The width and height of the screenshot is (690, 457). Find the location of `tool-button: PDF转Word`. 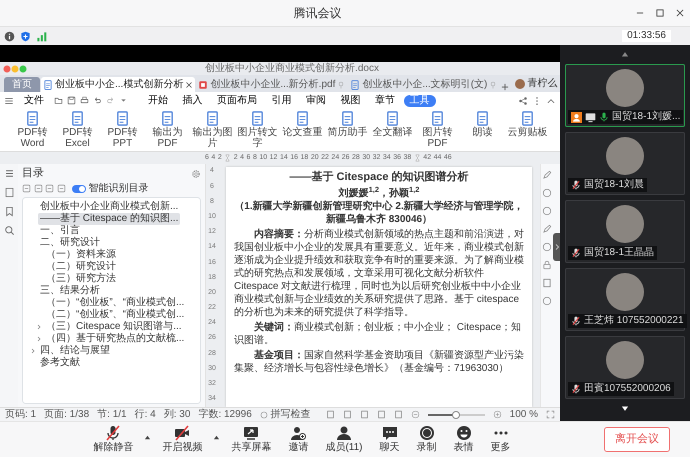

tool-button: PDF转Word is located at coordinates (32, 130).